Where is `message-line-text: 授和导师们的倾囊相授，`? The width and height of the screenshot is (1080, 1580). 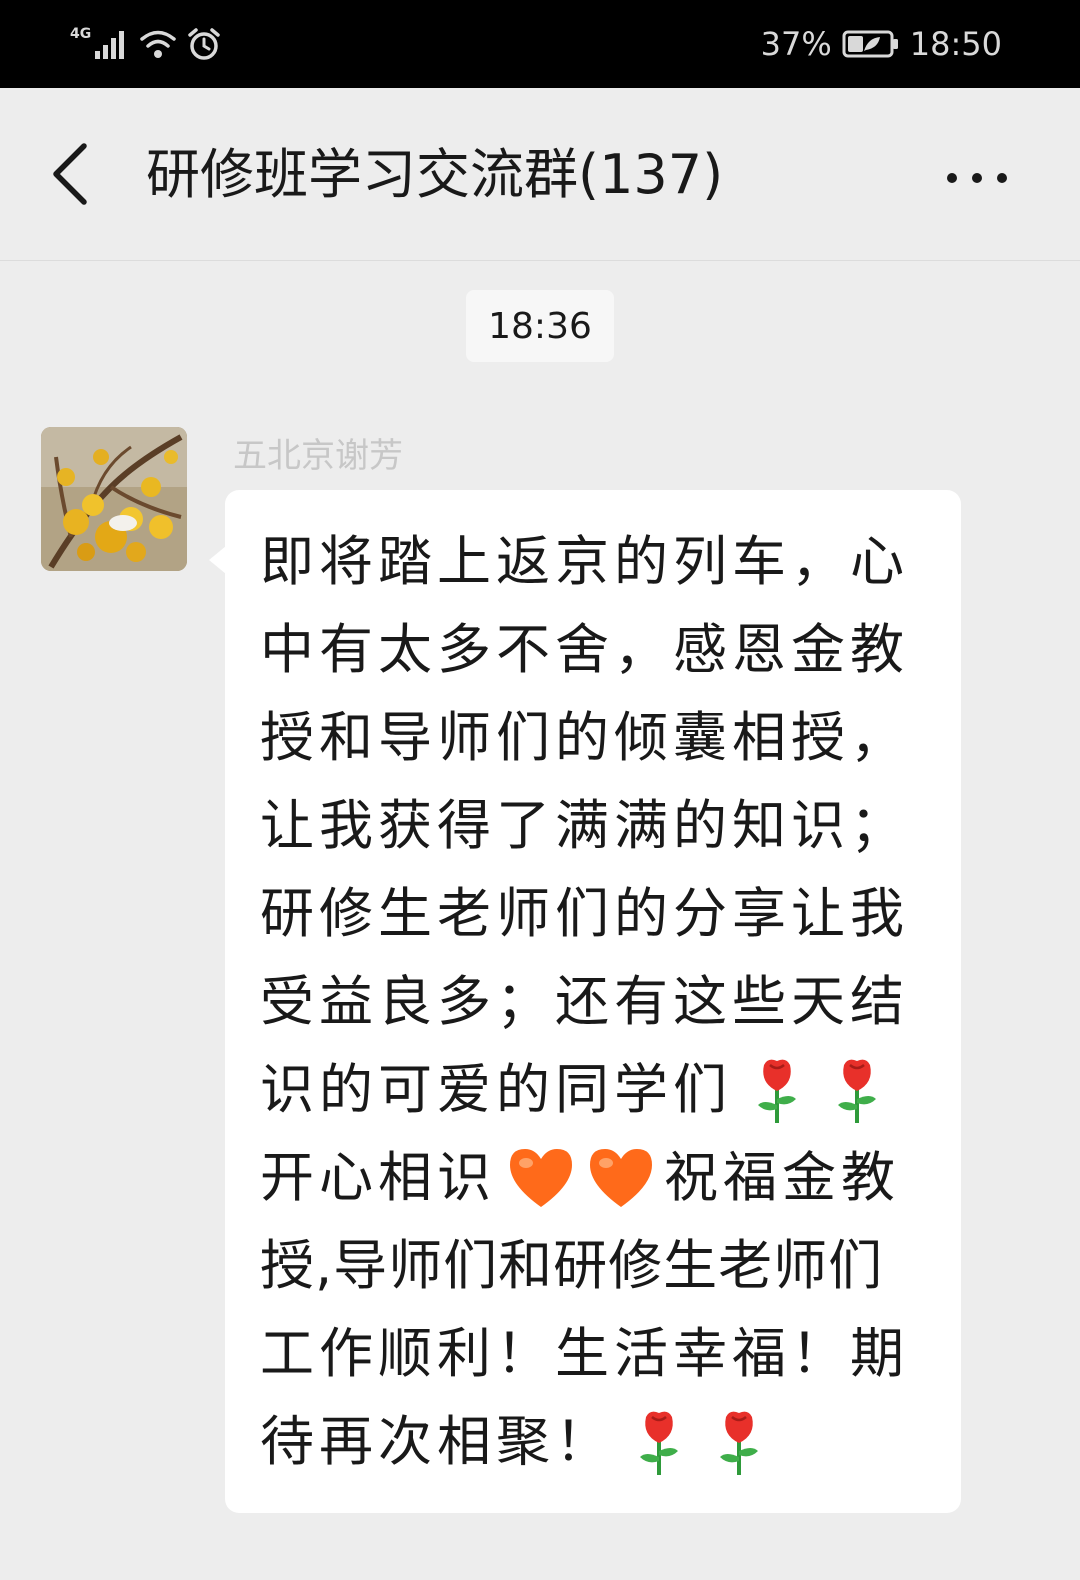
message-line-text: 授和导师们的倾囊相授， is located at coordinates (584, 737).